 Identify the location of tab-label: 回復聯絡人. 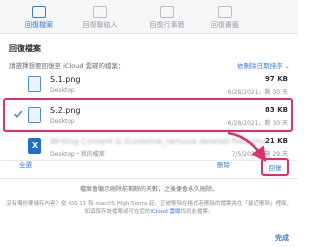
(100, 25).